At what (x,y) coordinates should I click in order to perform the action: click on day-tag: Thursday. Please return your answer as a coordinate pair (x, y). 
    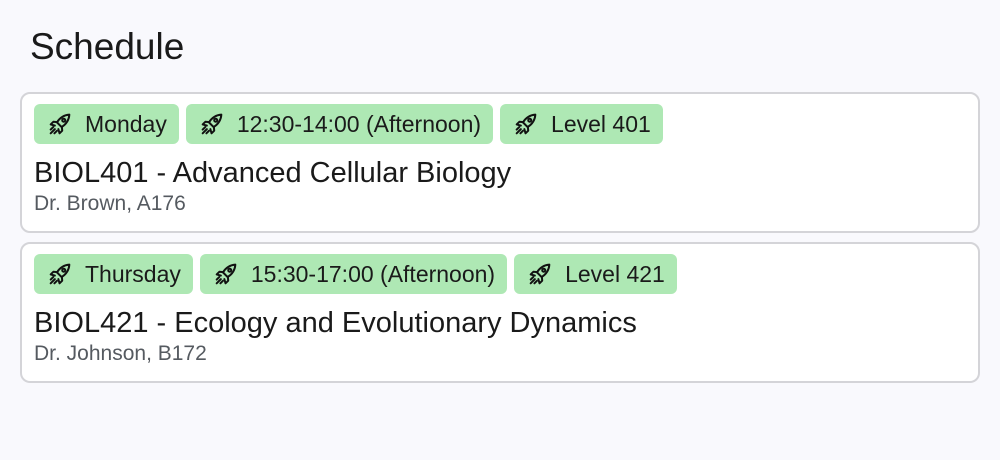
    Looking at the image, I should click on (113, 274).